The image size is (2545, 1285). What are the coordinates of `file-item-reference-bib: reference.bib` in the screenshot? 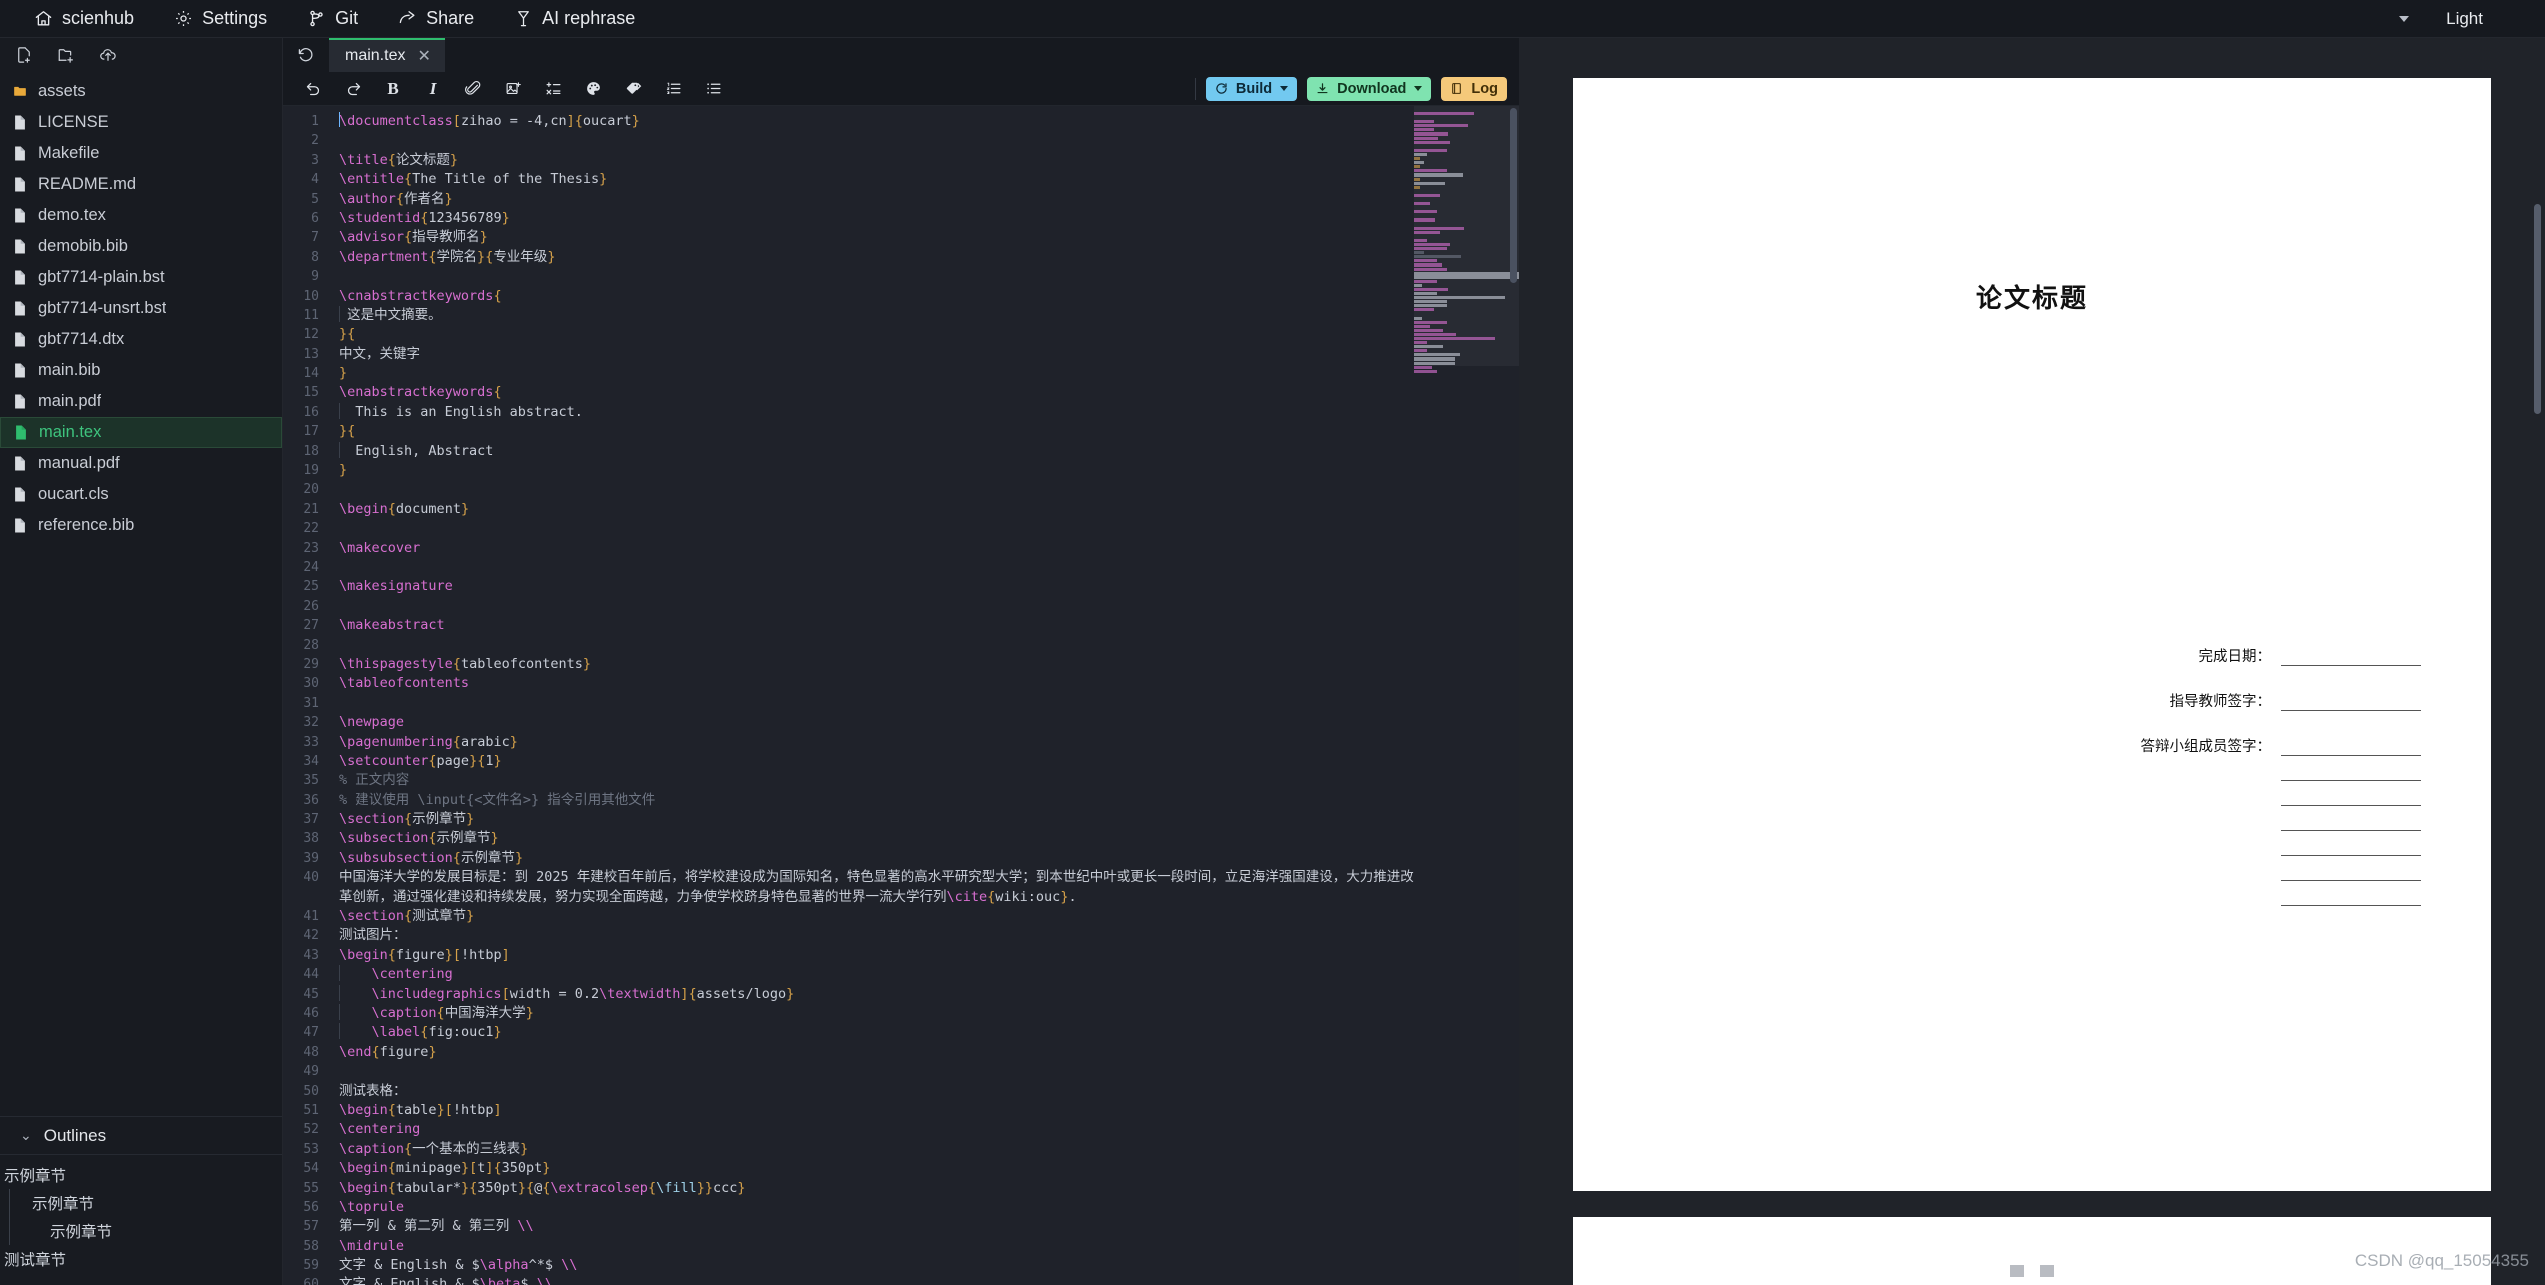 It's located at (141, 525).